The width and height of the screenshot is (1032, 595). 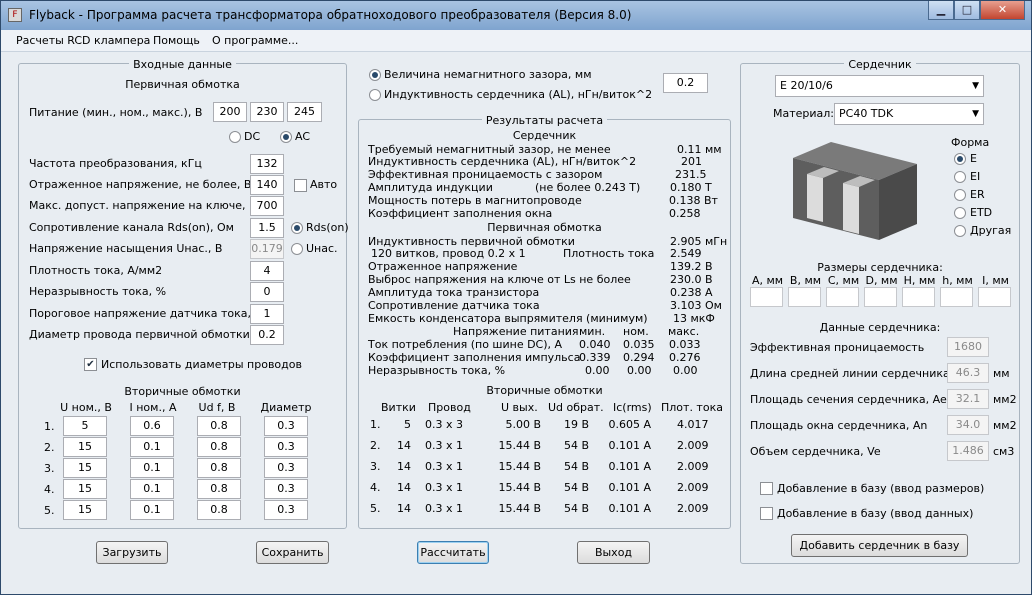 I want to click on saturation-voltage-input: 0.179, so click(x=267, y=249).